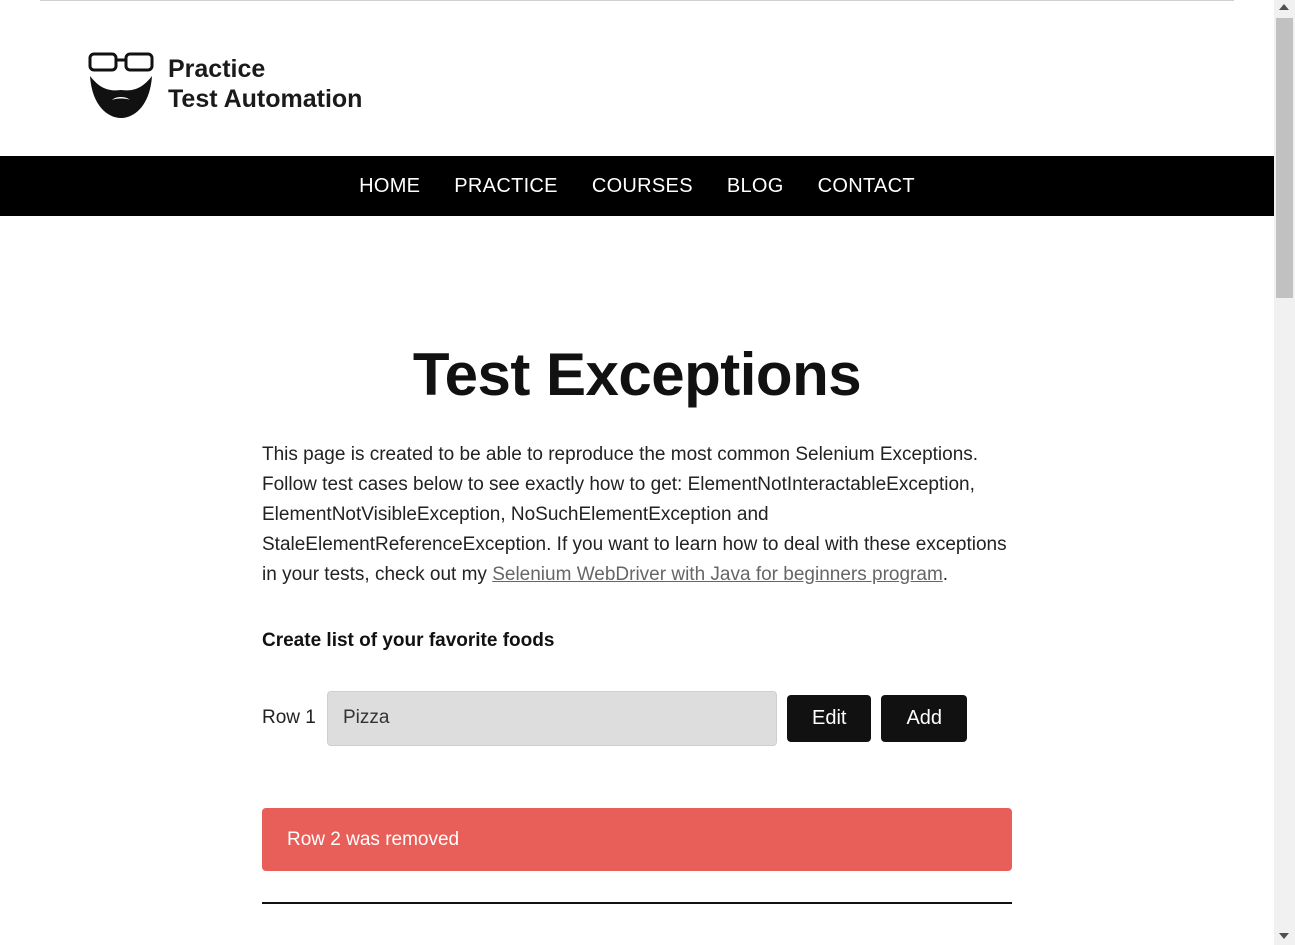 This screenshot has width=1295, height=945. What do you see at coordinates (637, 903) in the screenshot?
I see `section-divider` at bounding box center [637, 903].